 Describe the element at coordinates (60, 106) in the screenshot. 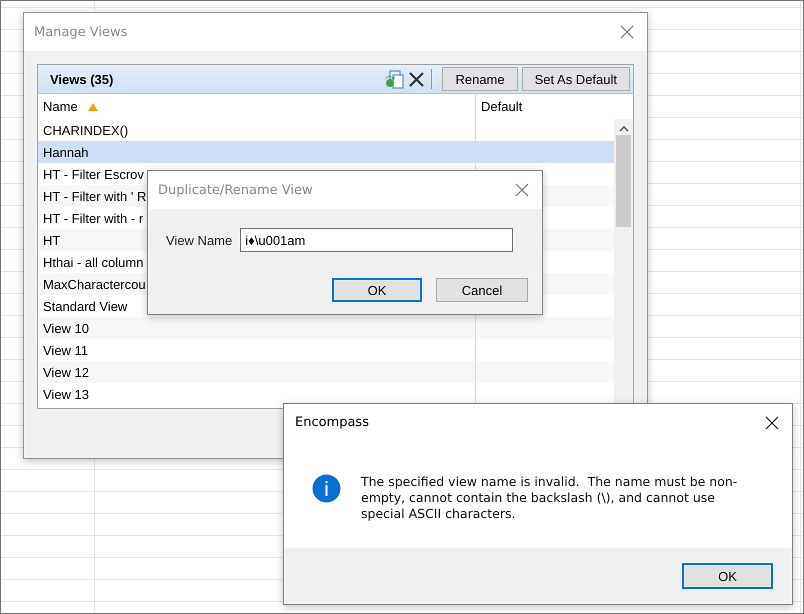

I see `column-label: Name` at that location.